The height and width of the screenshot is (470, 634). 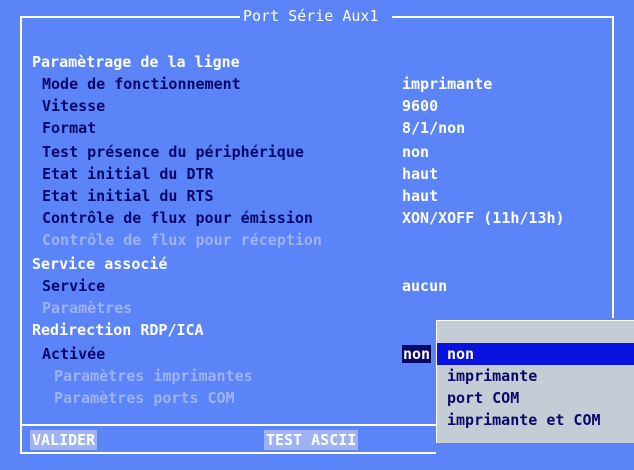 What do you see at coordinates (182, 240) in the screenshot?
I see `row-label-flow-rx: Contrôle de flux pour réception` at bounding box center [182, 240].